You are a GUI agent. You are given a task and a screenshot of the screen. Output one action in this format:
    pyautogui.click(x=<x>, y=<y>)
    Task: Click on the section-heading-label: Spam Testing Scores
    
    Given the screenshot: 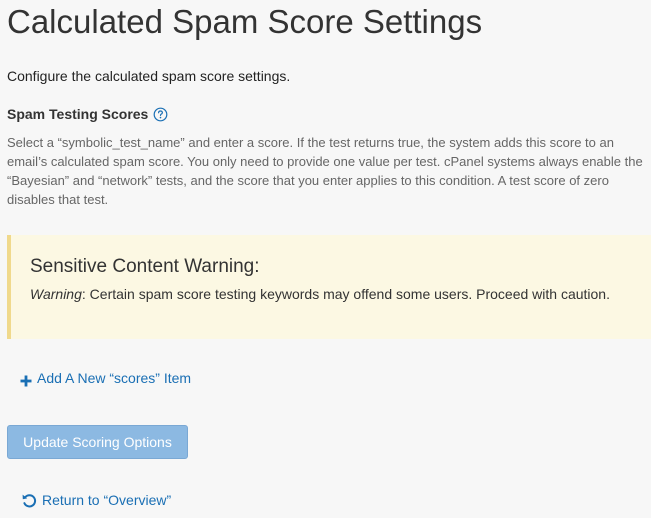 What is the action you would take?
    pyautogui.click(x=78, y=114)
    